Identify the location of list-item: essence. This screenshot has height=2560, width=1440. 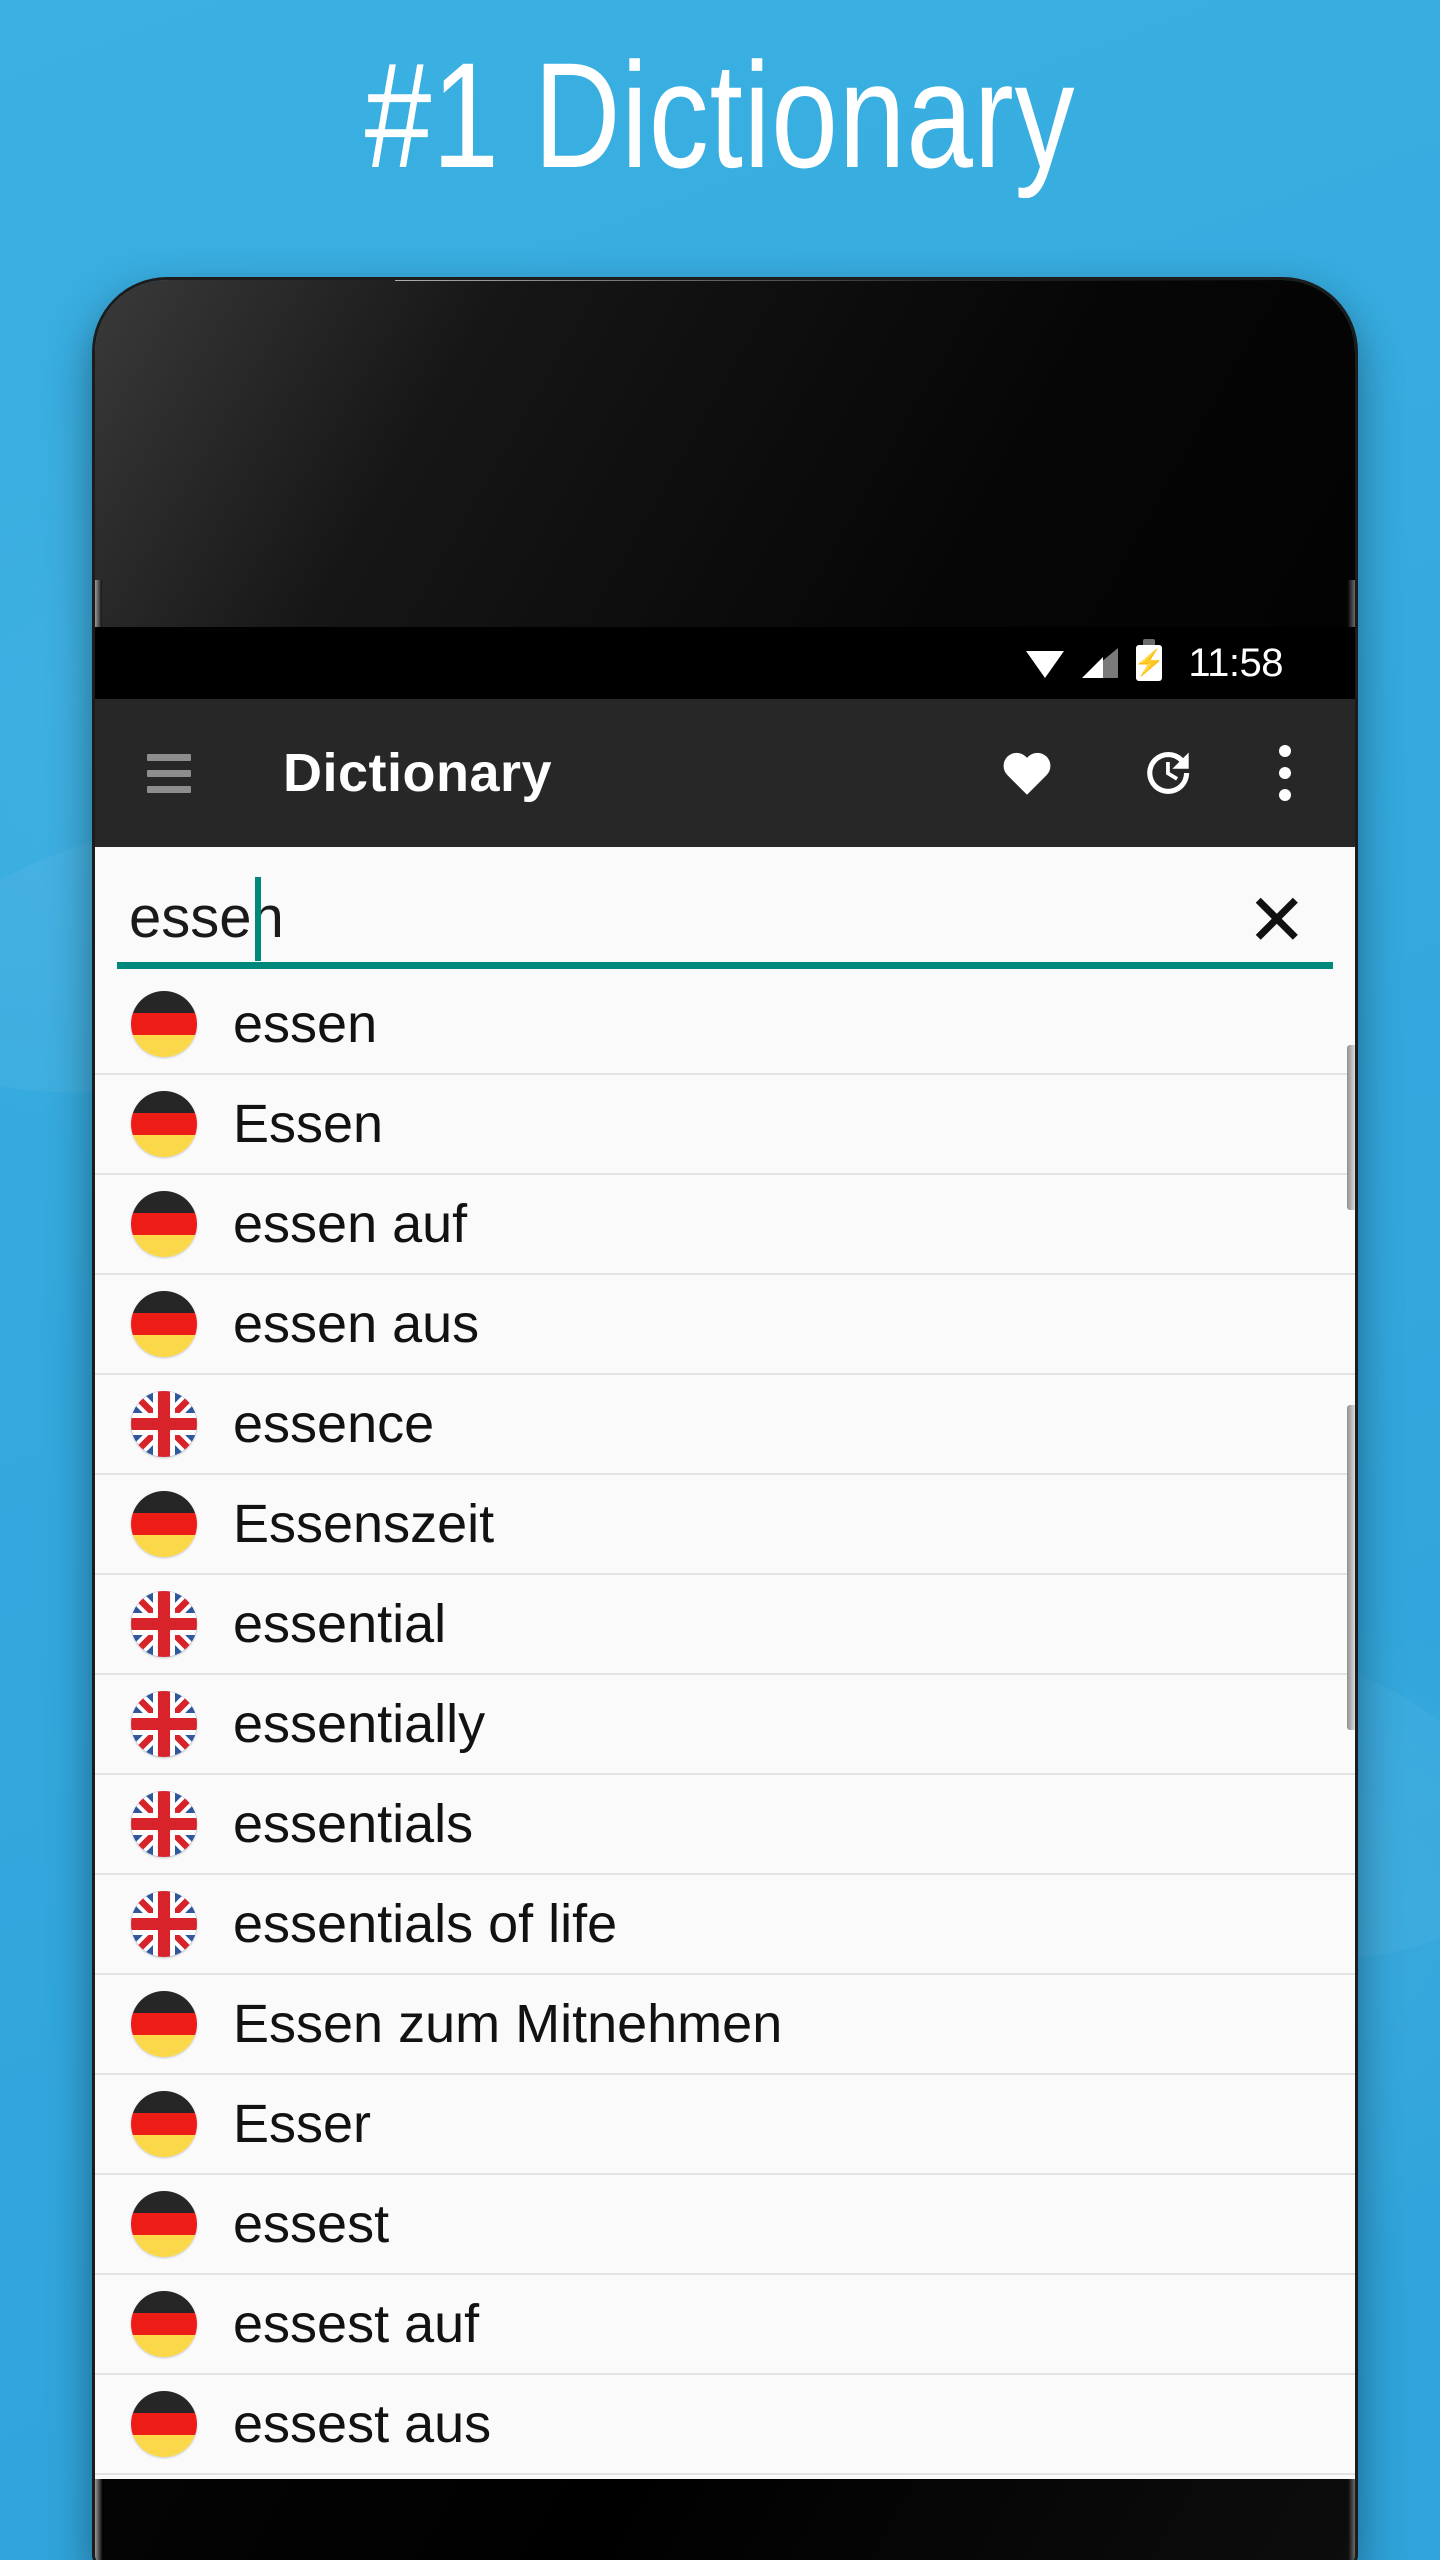
(725, 1425).